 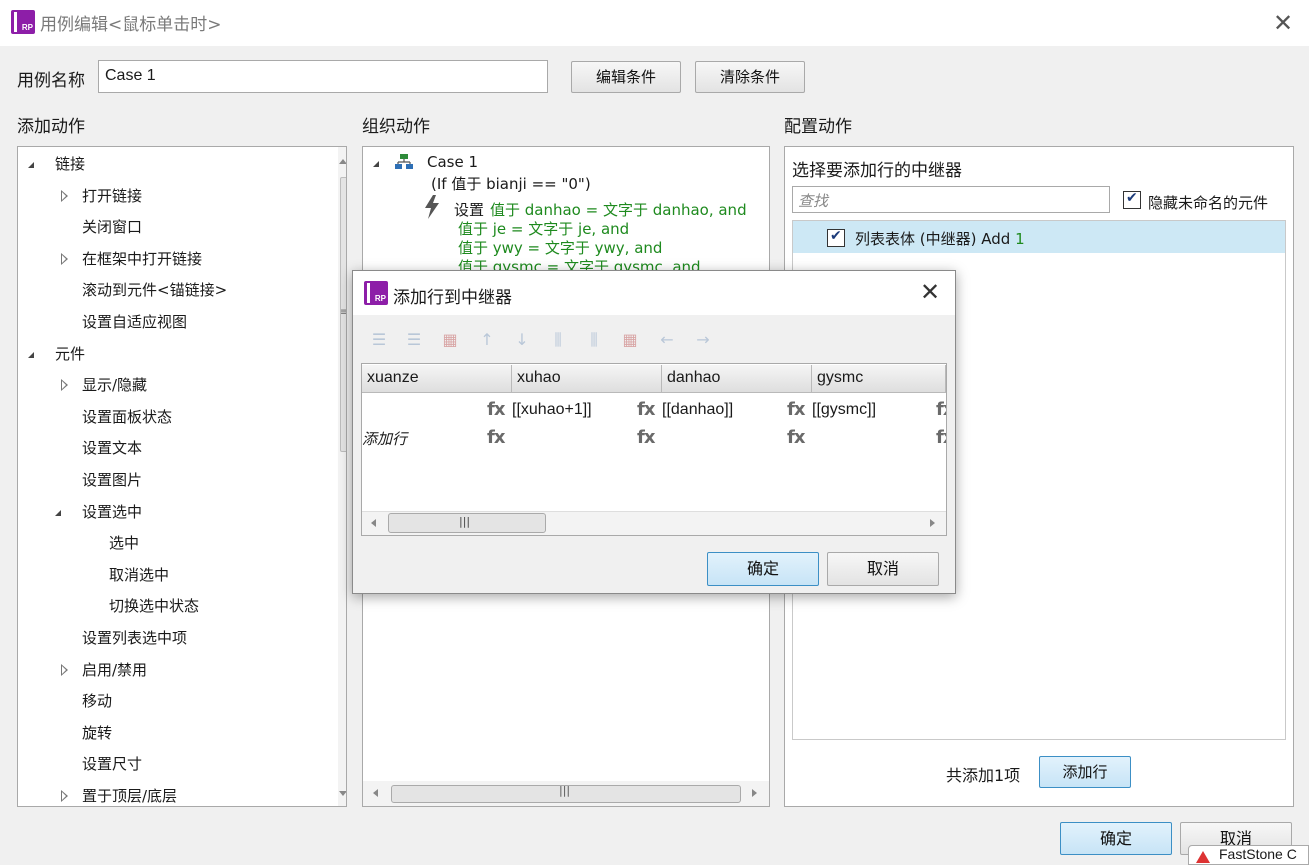 I want to click on move-down-icon: ↓, so click(x=522, y=340).